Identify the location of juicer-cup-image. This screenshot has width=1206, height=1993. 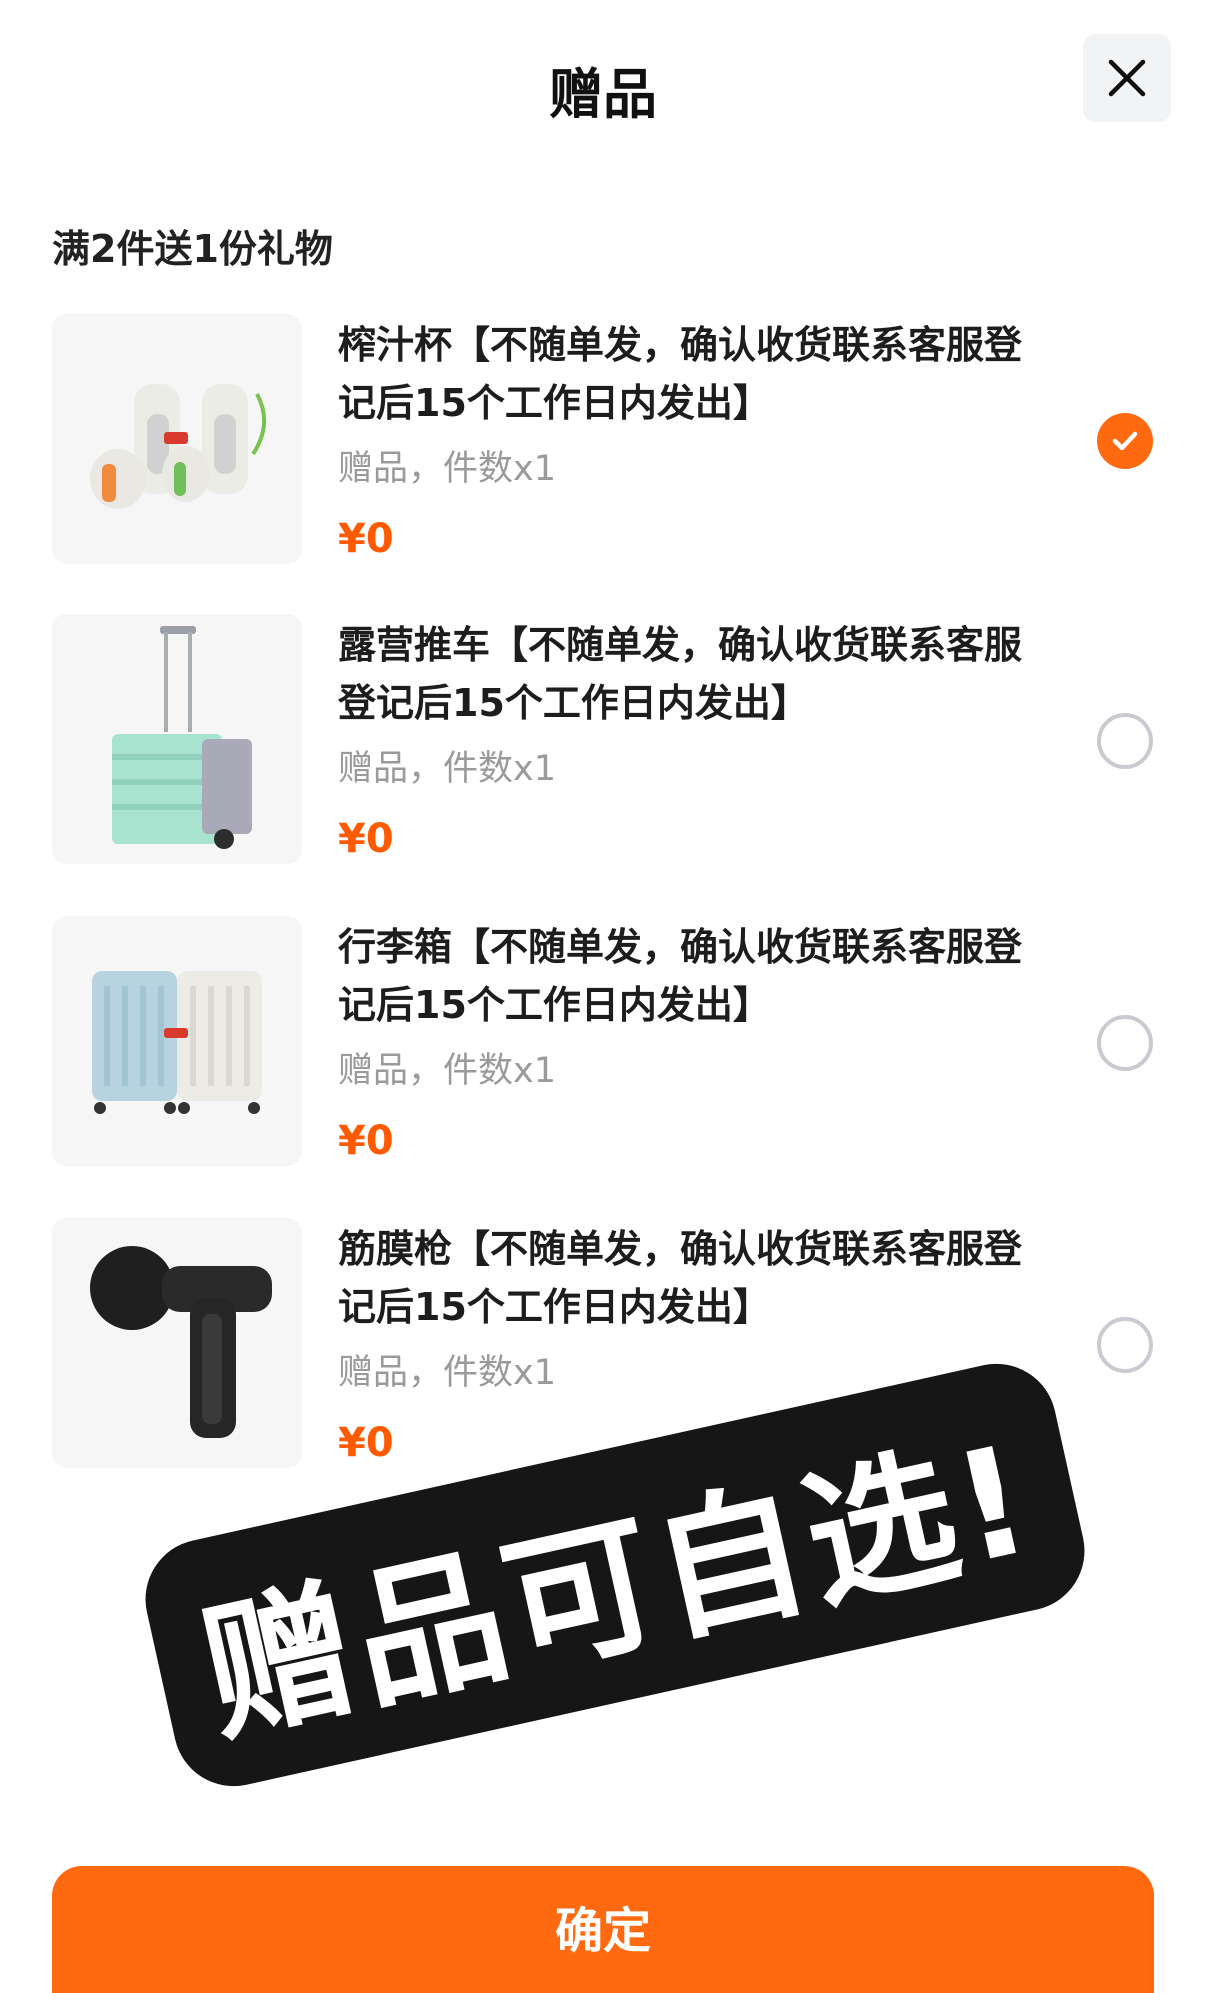
(177, 439).